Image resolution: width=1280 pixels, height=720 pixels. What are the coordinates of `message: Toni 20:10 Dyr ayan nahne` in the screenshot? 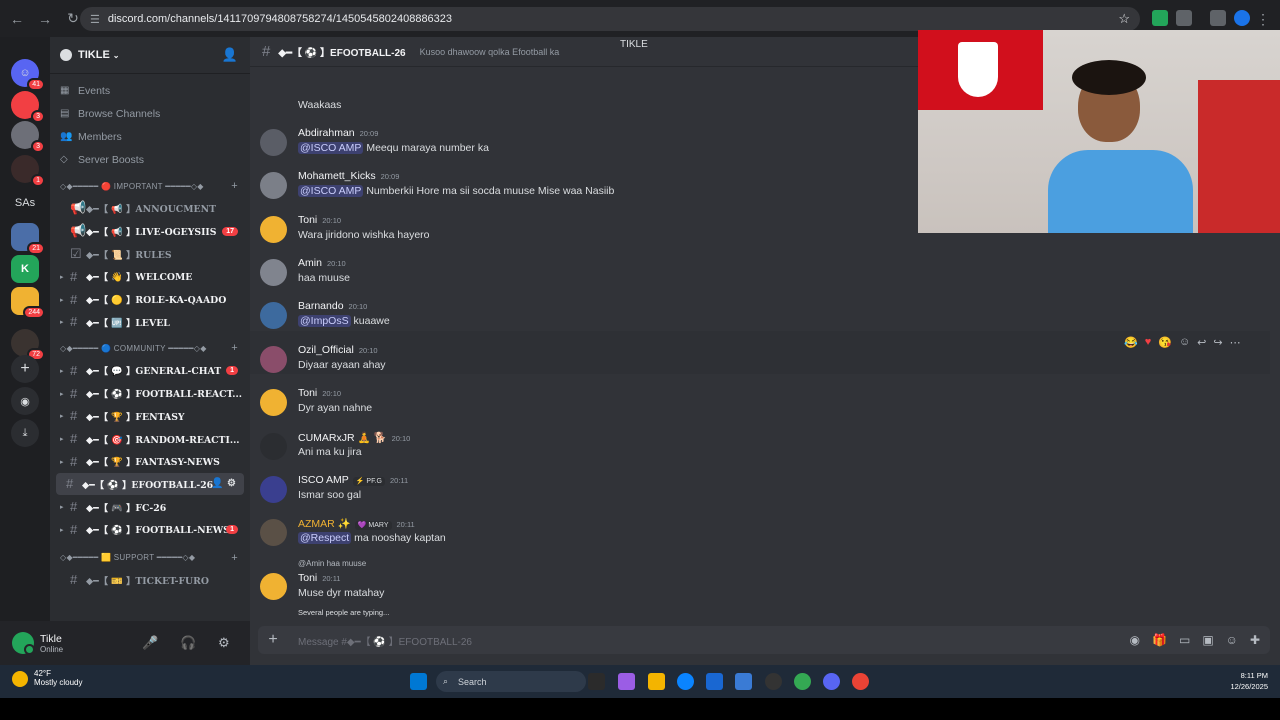 It's located at (760, 408).